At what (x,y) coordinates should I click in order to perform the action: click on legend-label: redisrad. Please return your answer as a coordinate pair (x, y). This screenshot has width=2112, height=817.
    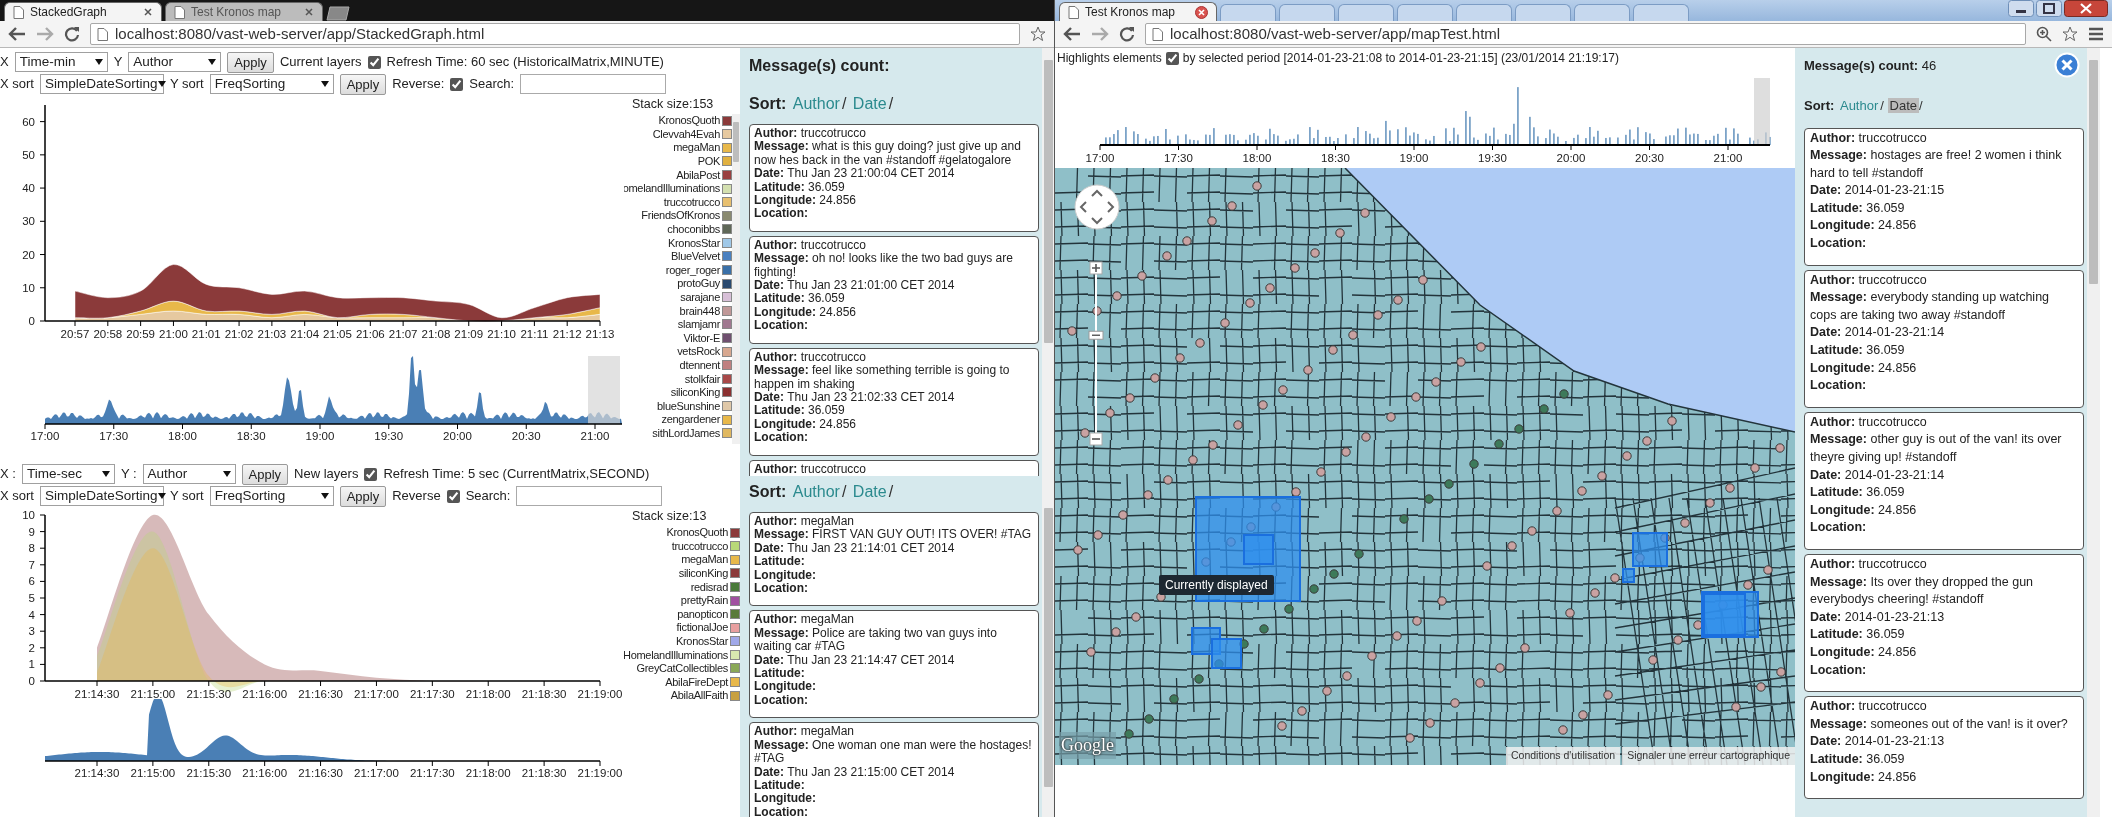
    Looking at the image, I should click on (709, 587).